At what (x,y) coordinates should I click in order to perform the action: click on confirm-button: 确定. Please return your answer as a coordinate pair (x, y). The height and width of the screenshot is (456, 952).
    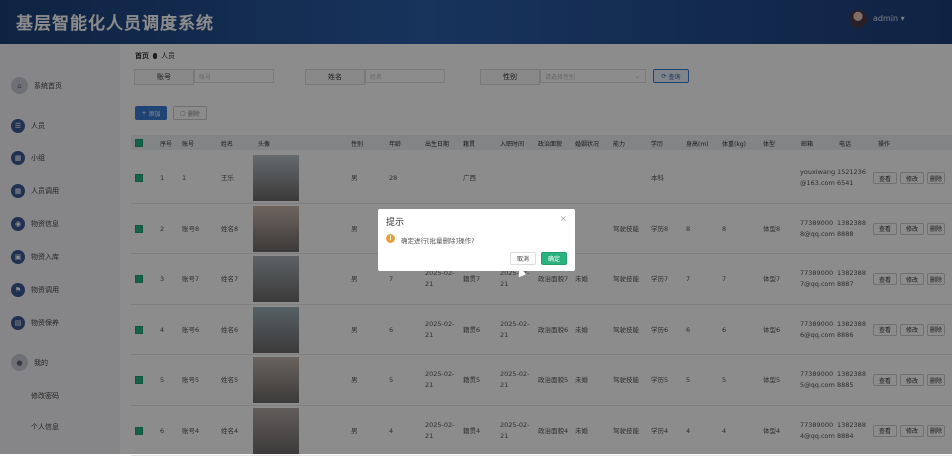
    Looking at the image, I should click on (554, 258).